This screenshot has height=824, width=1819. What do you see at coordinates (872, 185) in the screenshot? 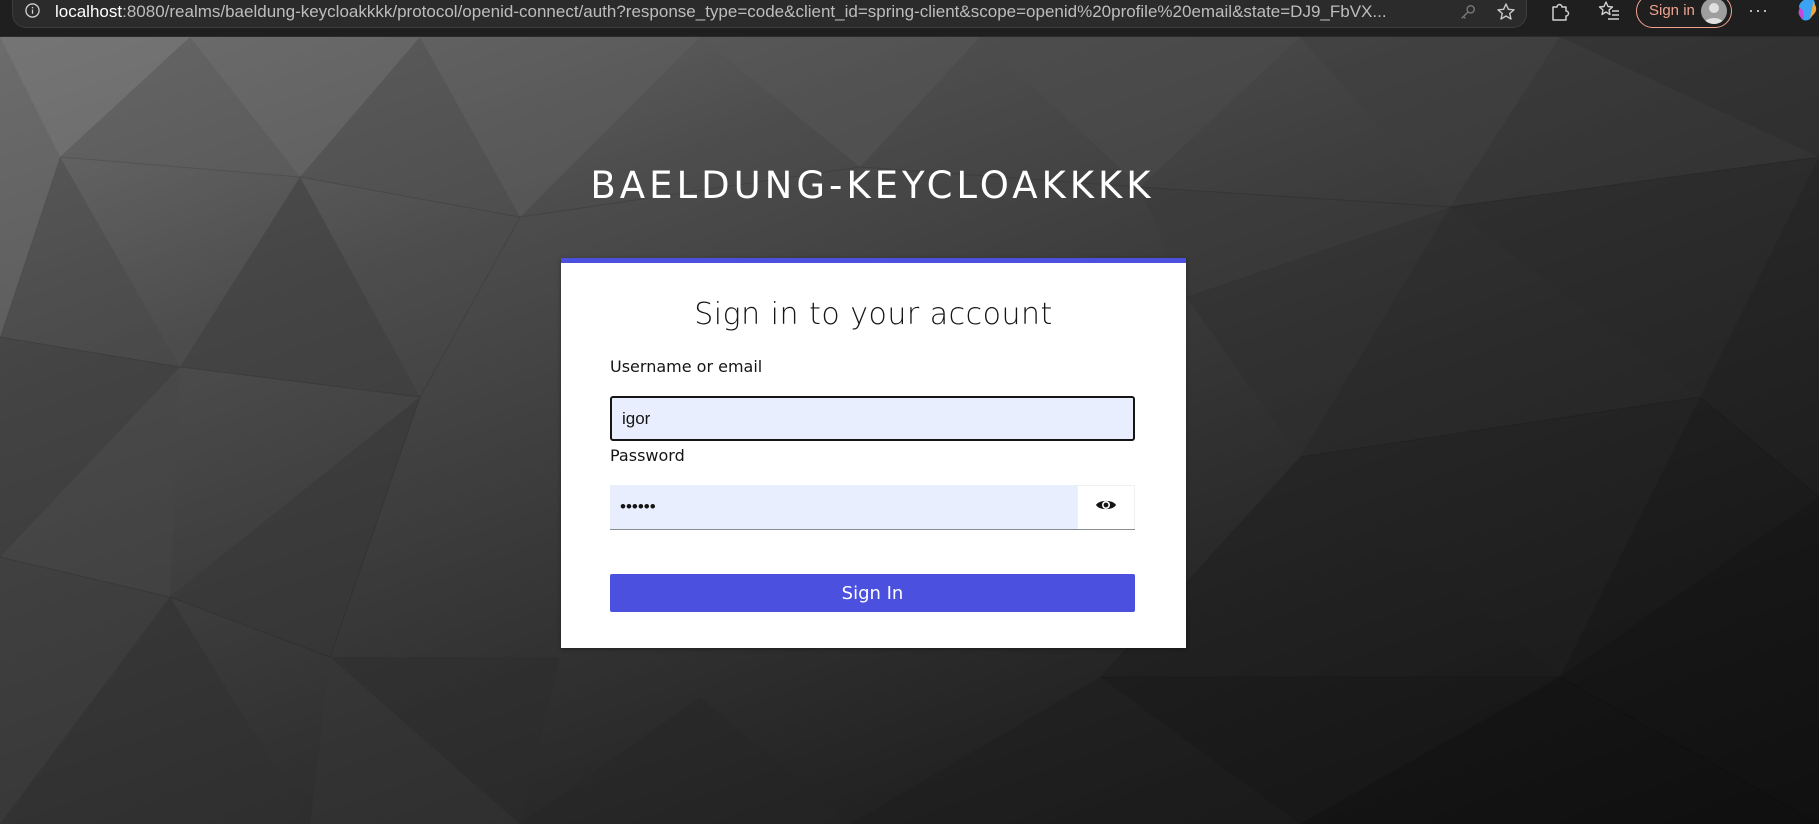
I see `realm-title: BAELDUNG-KEYCLOAKKKK` at bounding box center [872, 185].